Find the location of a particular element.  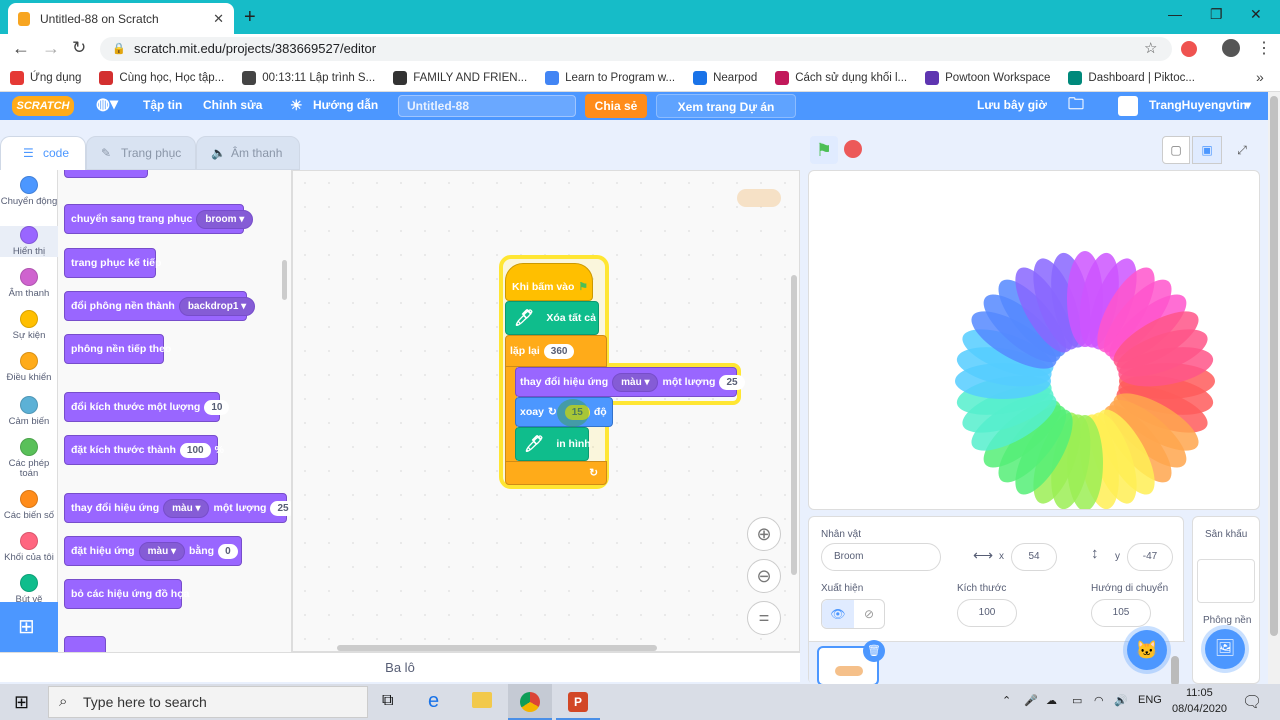

x-input: 54 is located at coordinates (1034, 557).